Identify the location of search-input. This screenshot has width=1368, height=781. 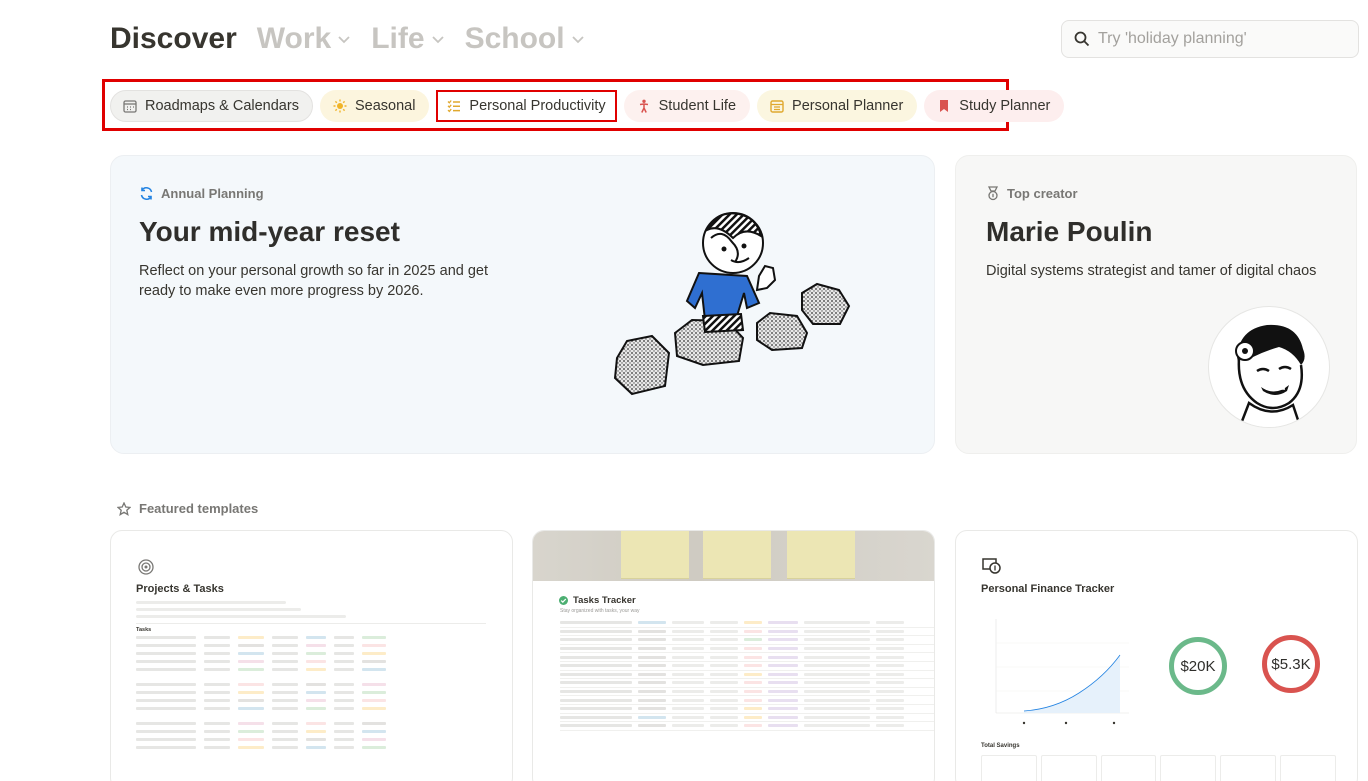
(1218, 39).